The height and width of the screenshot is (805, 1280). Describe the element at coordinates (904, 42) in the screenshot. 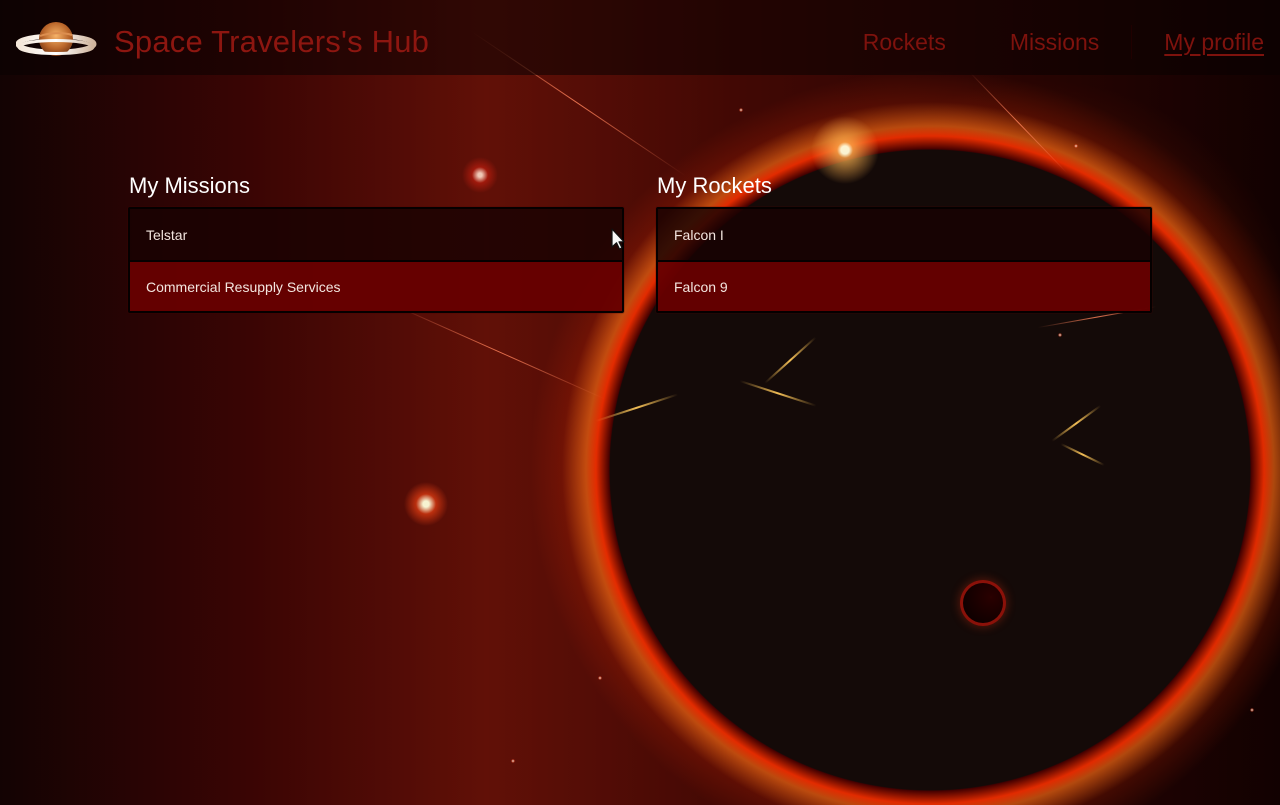

I see `nav-rockets-link: Rockets` at that location.